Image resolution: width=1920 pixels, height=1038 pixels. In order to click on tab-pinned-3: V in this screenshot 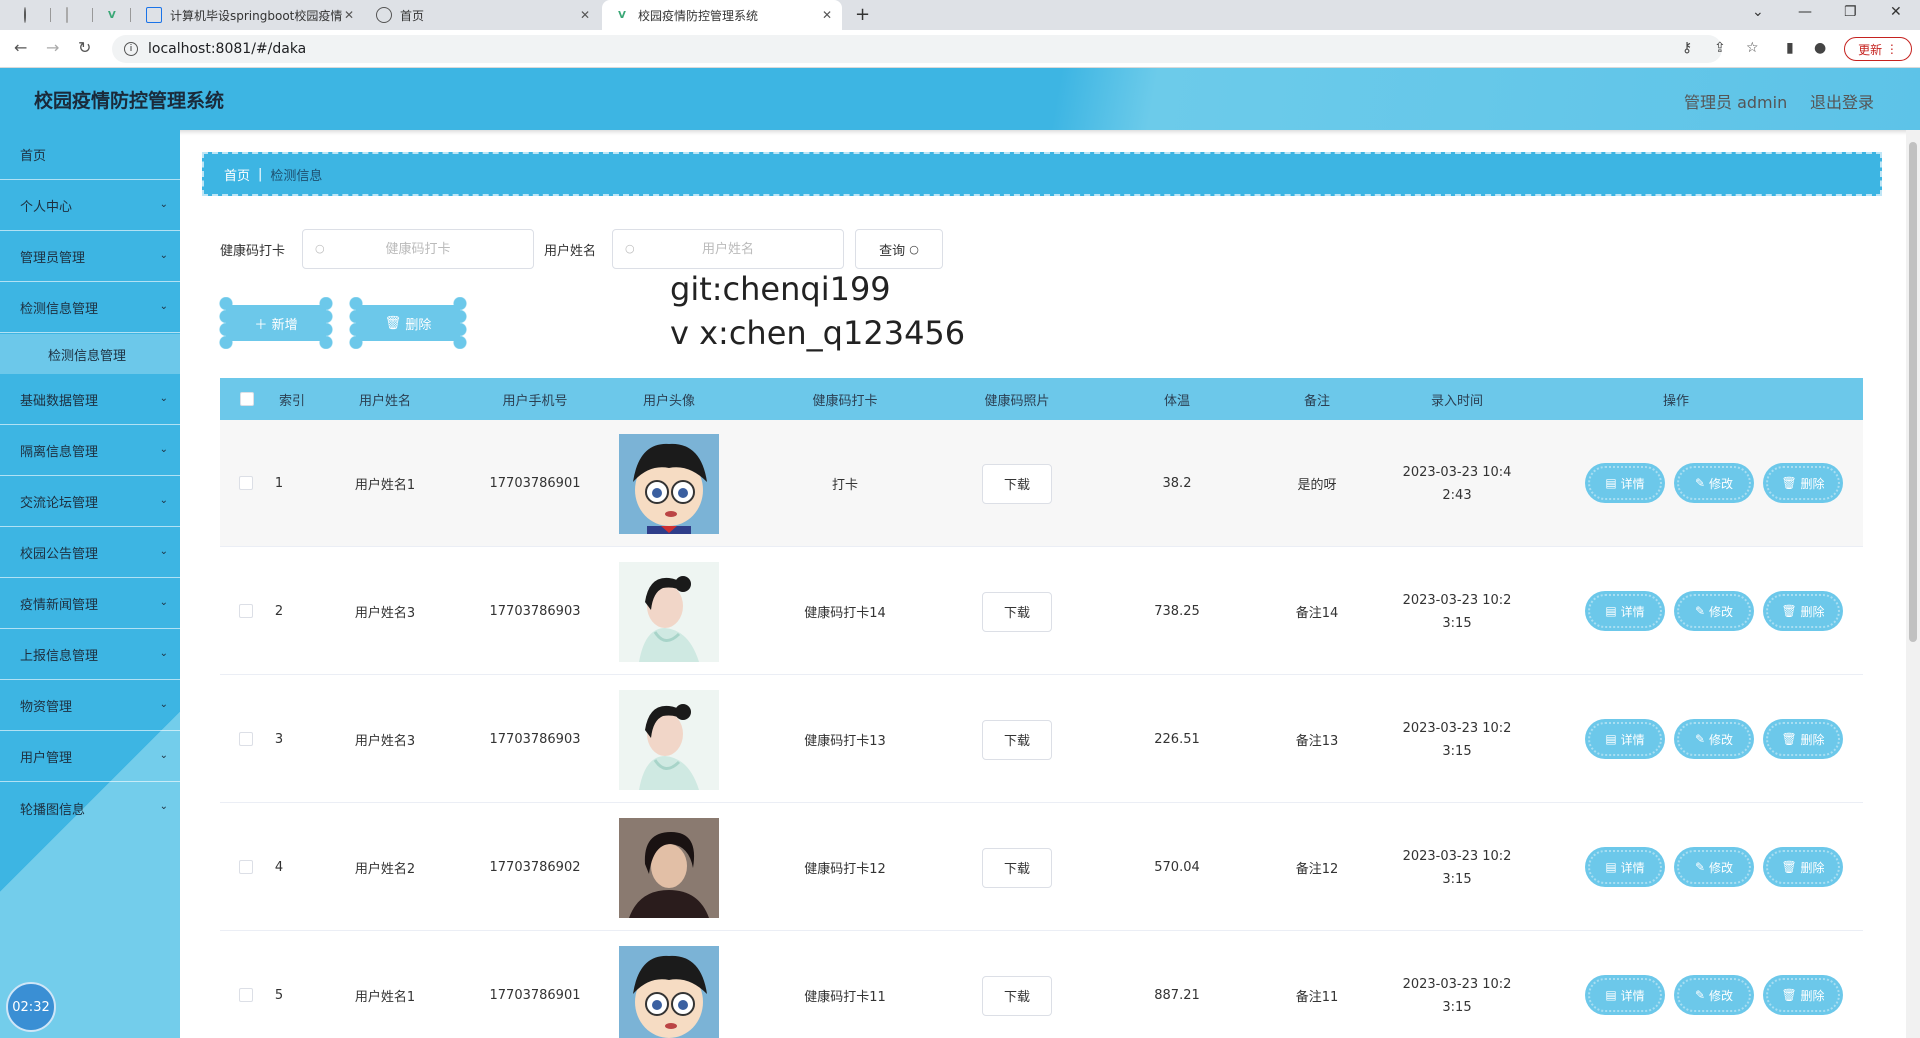, I will do `click(112, 15)`.